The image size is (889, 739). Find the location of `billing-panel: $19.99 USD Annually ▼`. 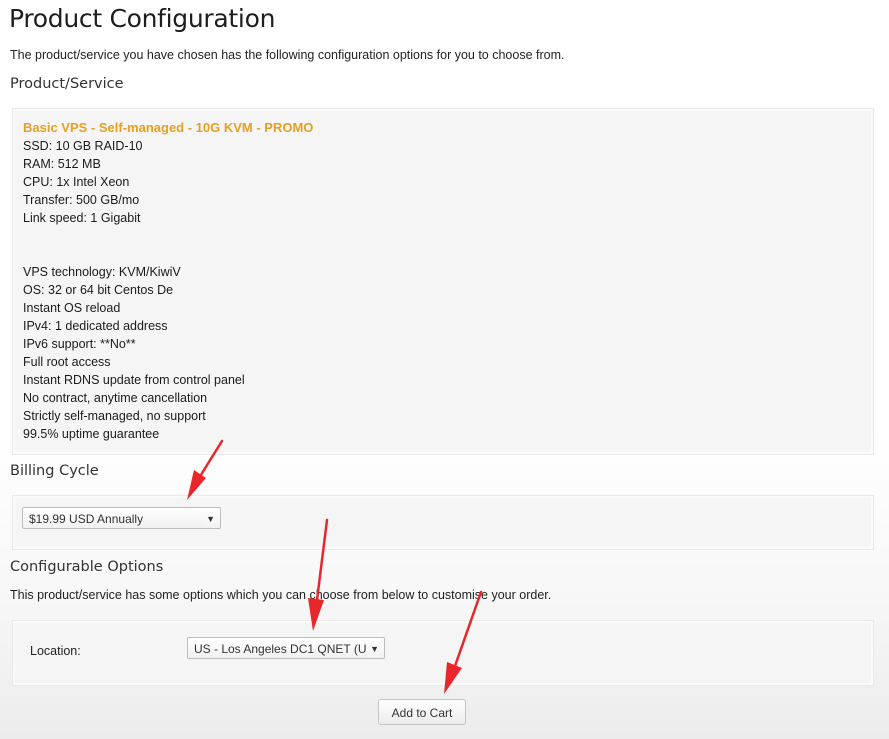

billing-panel: $19.99 USD Annually ▼ is located at coordinates (443, 522).